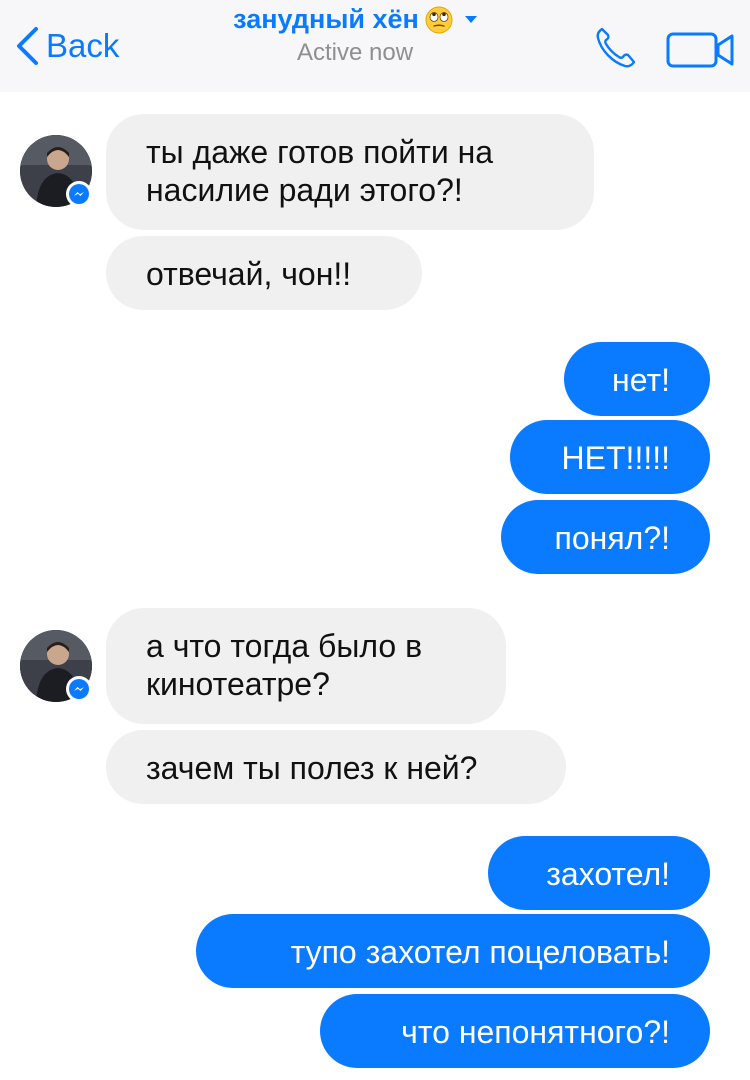 This screenshot has height=1080, width=750. What do you see at coordinates (637, 379) in the screenshot?
I see `message-bubble-outgoing: нет!` at bounding box center [637, 379].